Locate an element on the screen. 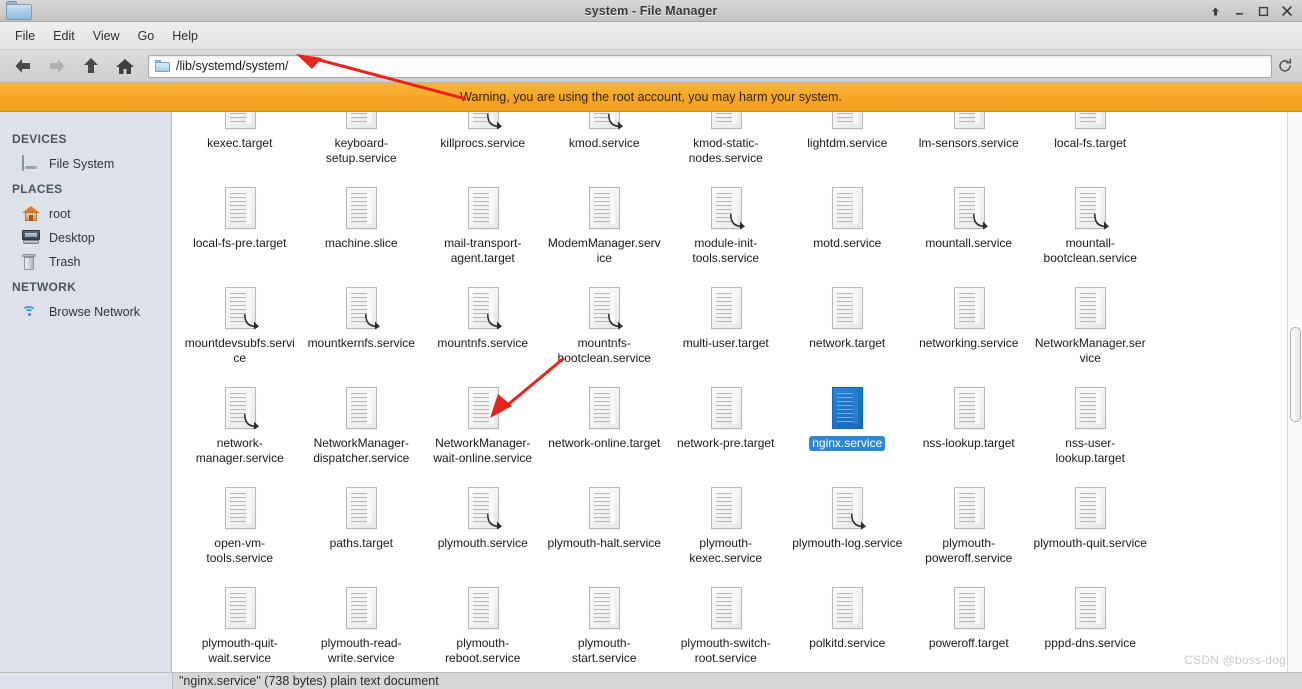 The height and width of the screenshot is (689, 1302). file-item: nginx.service is located at coordinates (848, 430).